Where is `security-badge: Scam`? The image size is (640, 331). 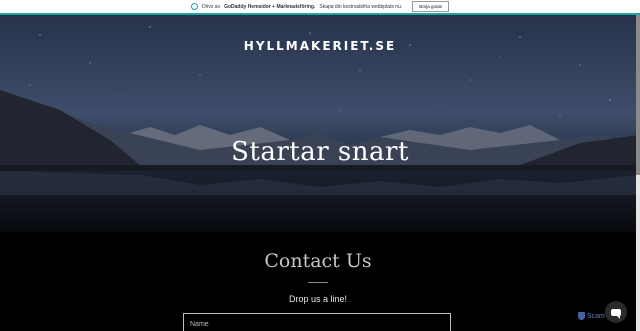 security-badge: Scam is located at coordinates (591, 316).